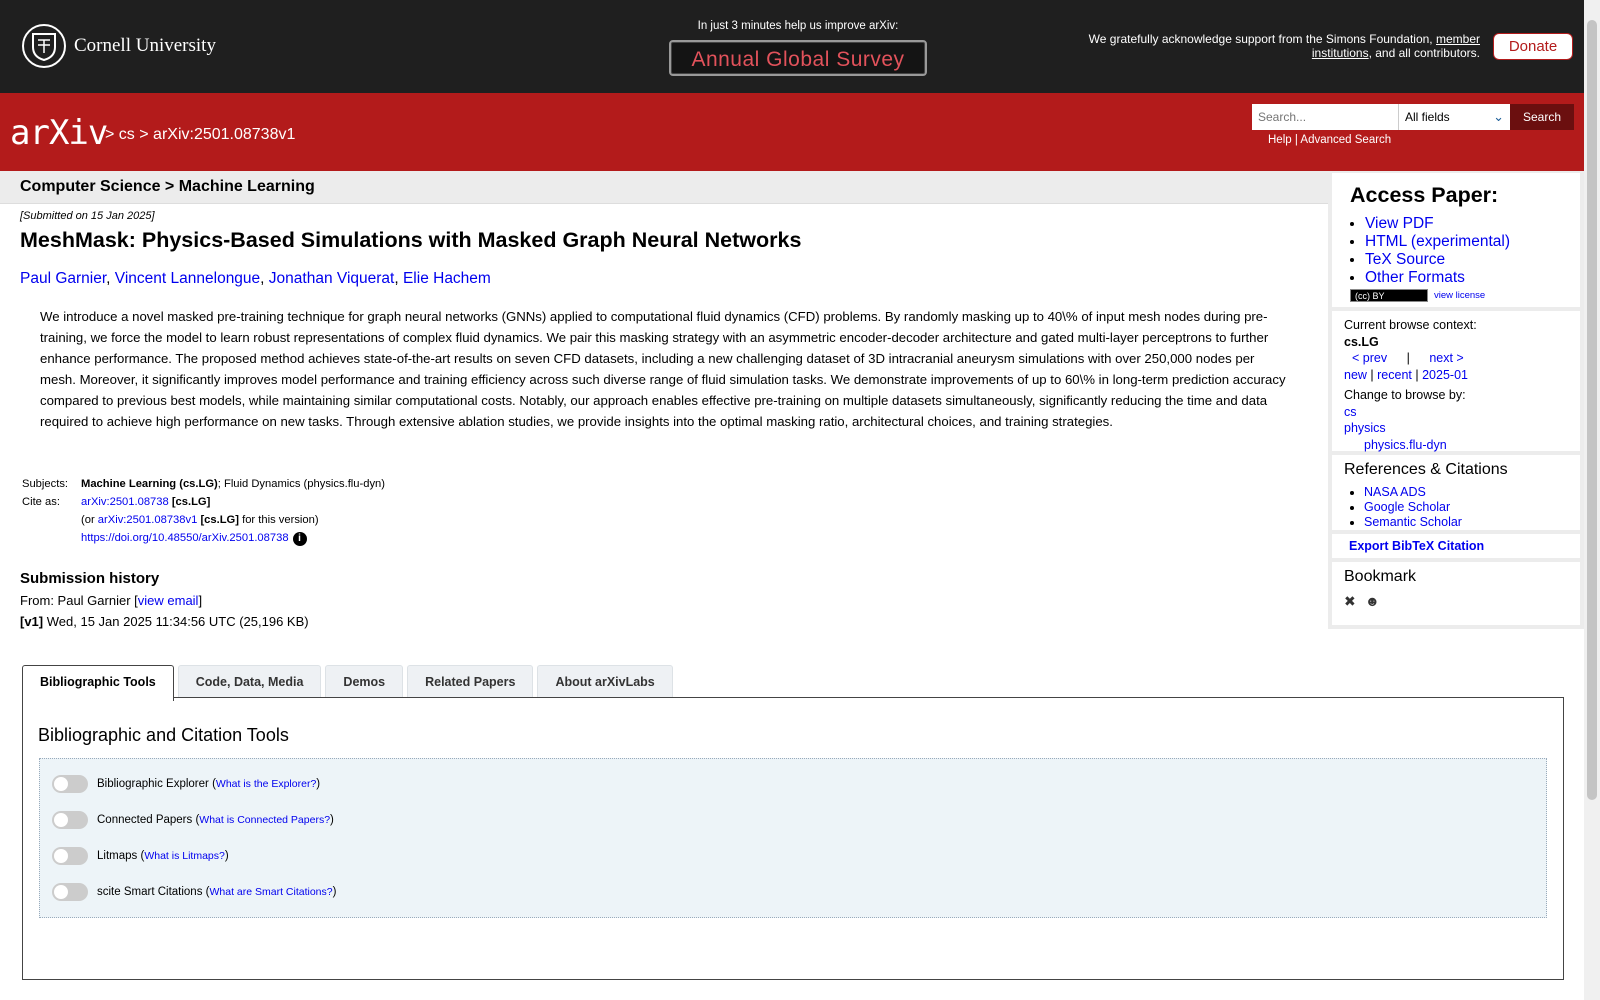  I want to click on arxiv-logo: arXiv, so click(59, 133).